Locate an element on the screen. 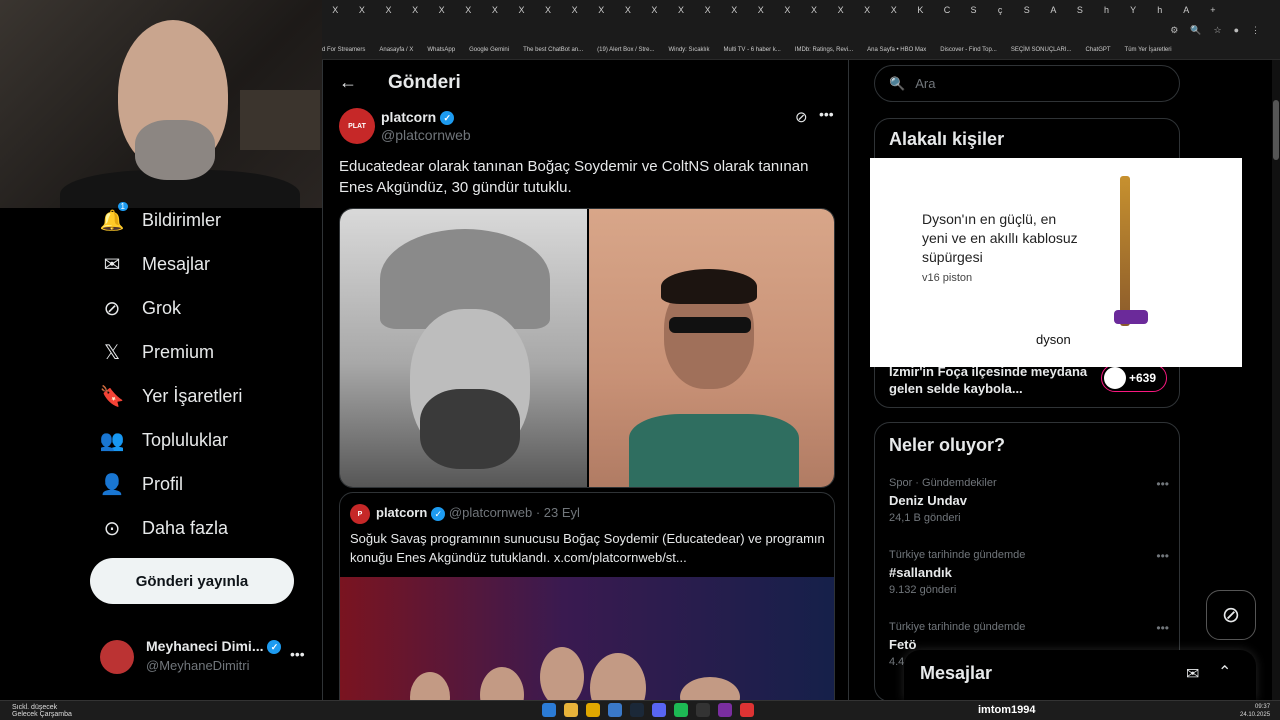  scrollbar is located at coordinates (1276, 380).